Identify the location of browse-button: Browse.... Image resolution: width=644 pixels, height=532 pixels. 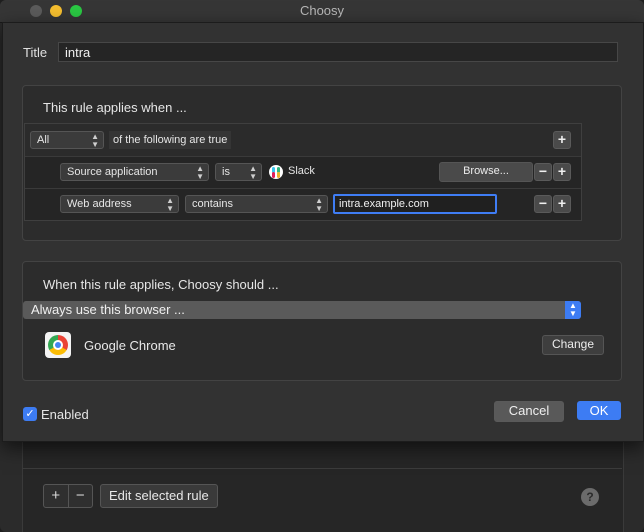
(486, 172).